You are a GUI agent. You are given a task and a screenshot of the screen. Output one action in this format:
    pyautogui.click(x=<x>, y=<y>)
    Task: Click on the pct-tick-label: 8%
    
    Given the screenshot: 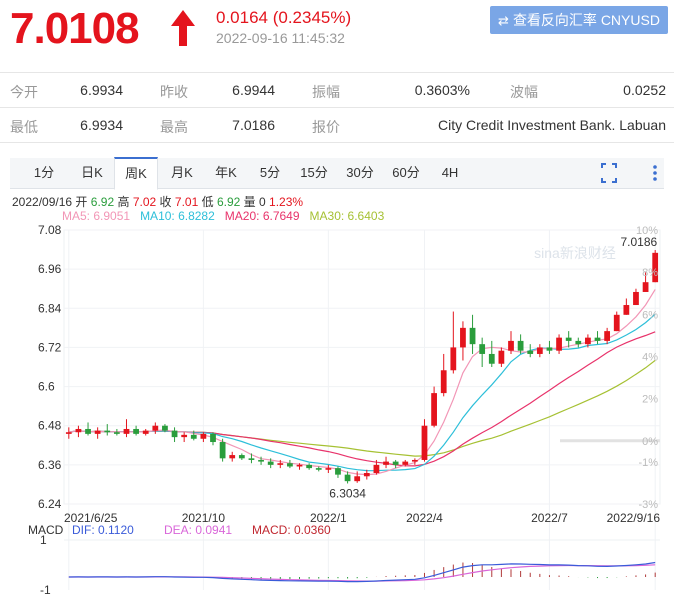 What is the action you would take?
    pyautogui.click(x=650, y=273)
    